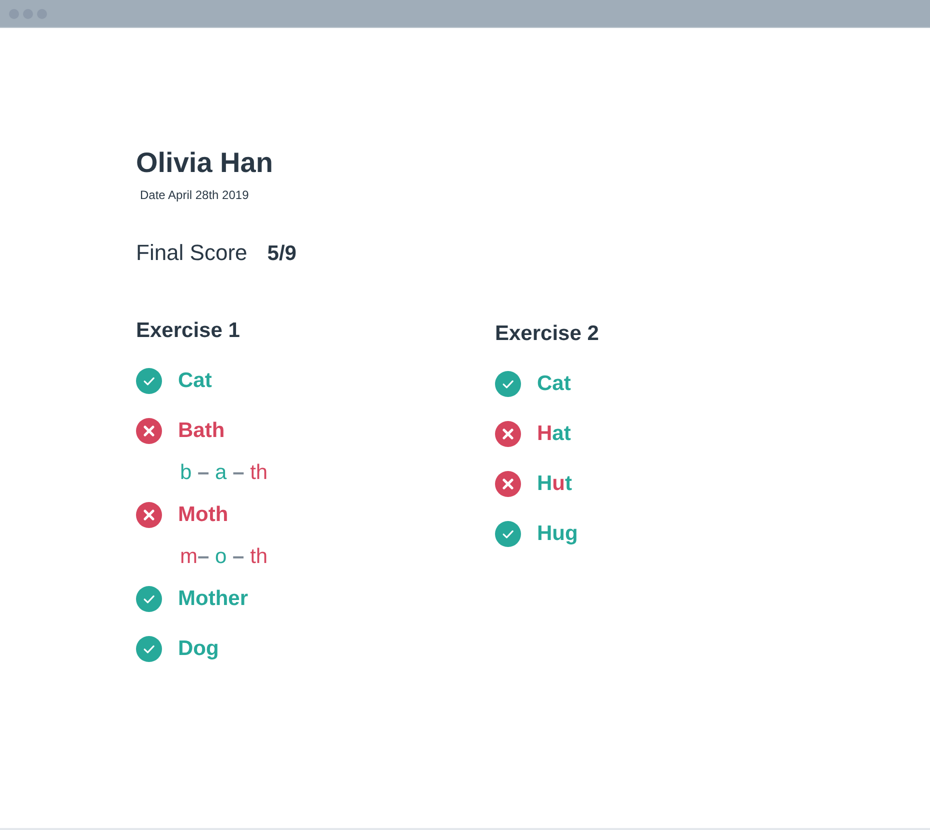 This screenshot has width=930, height=830. I want to click on word-label: Moth, so click(203, 515).